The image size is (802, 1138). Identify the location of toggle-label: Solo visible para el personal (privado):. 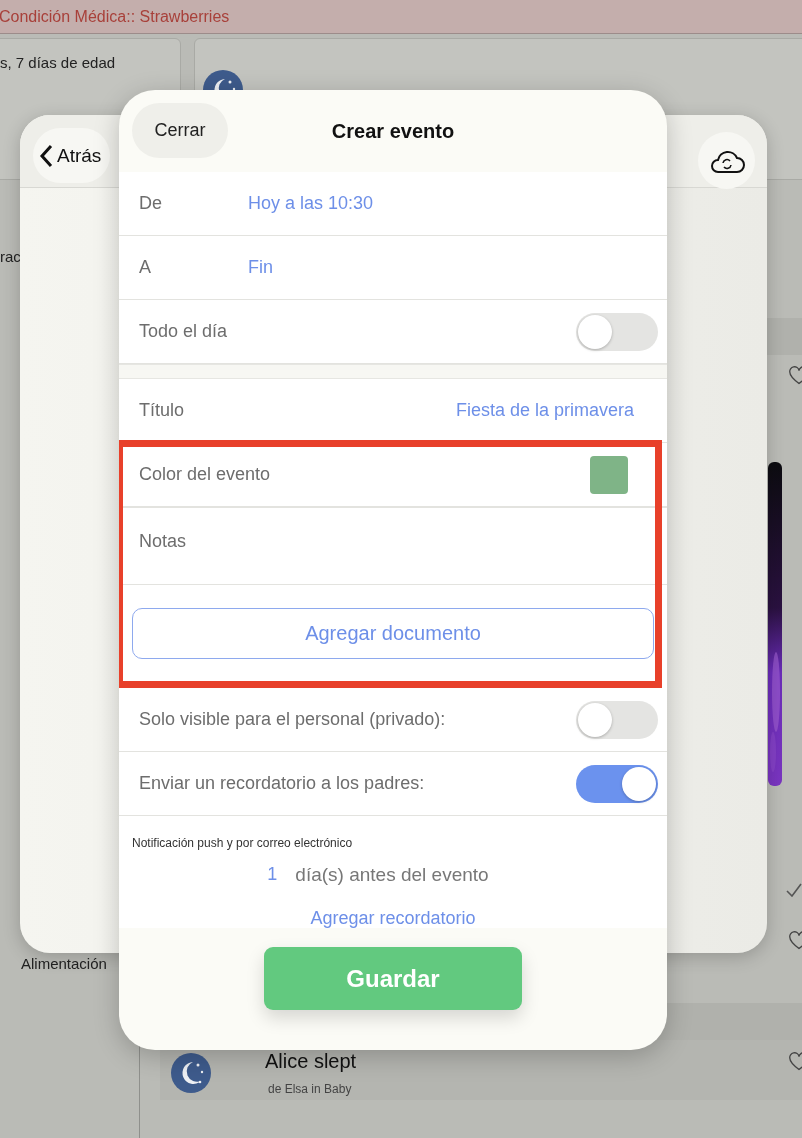
(292, 719).